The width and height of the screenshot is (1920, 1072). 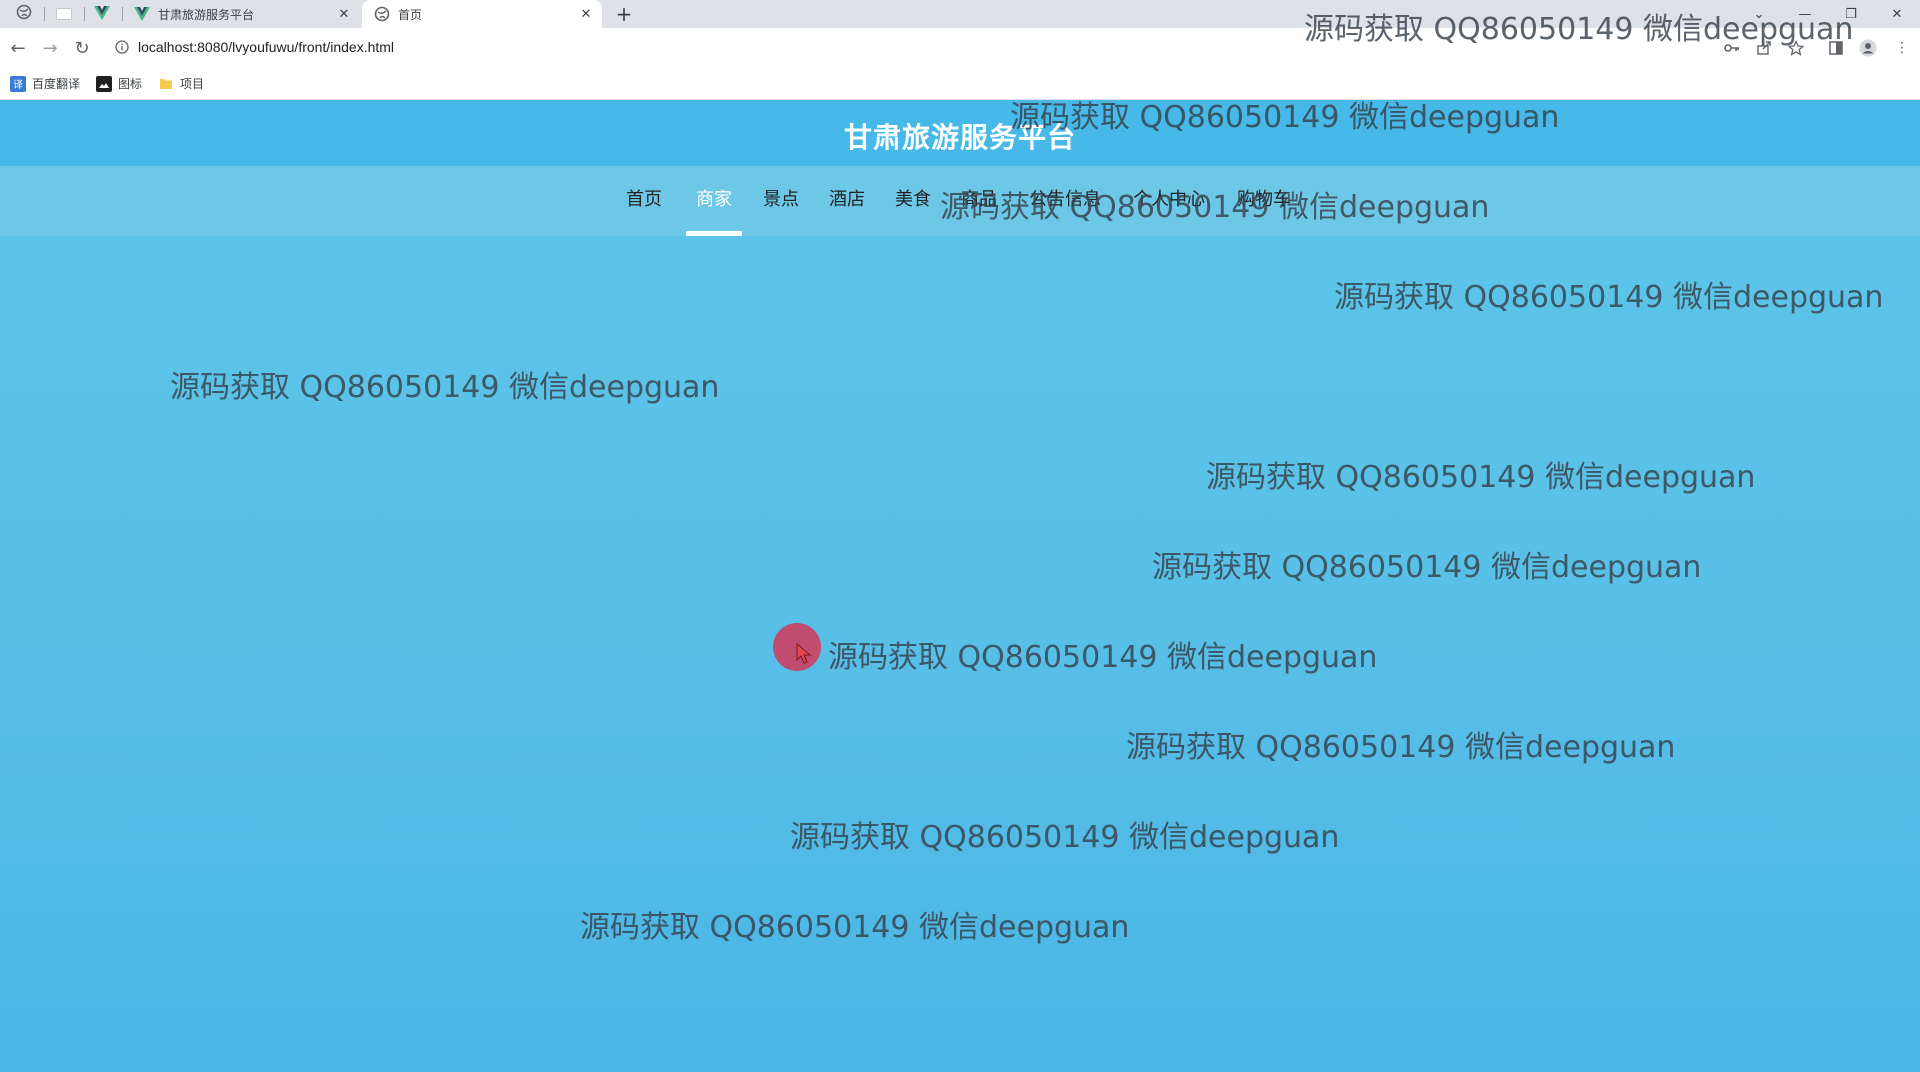 I want to click on pinned-tab-blank, so click(x=64, y=14).